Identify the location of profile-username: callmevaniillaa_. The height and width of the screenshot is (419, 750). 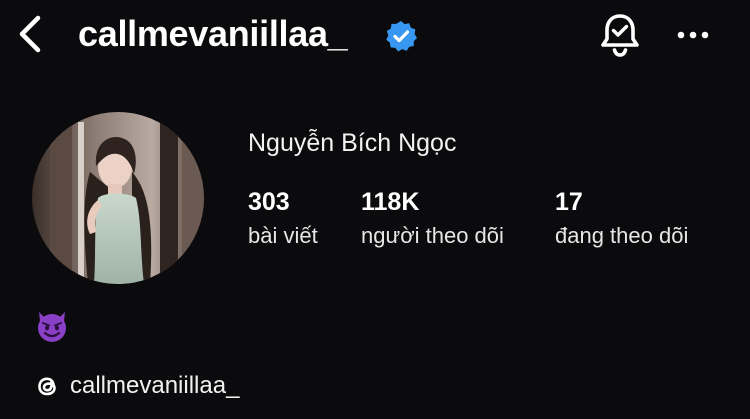
(213, 33).